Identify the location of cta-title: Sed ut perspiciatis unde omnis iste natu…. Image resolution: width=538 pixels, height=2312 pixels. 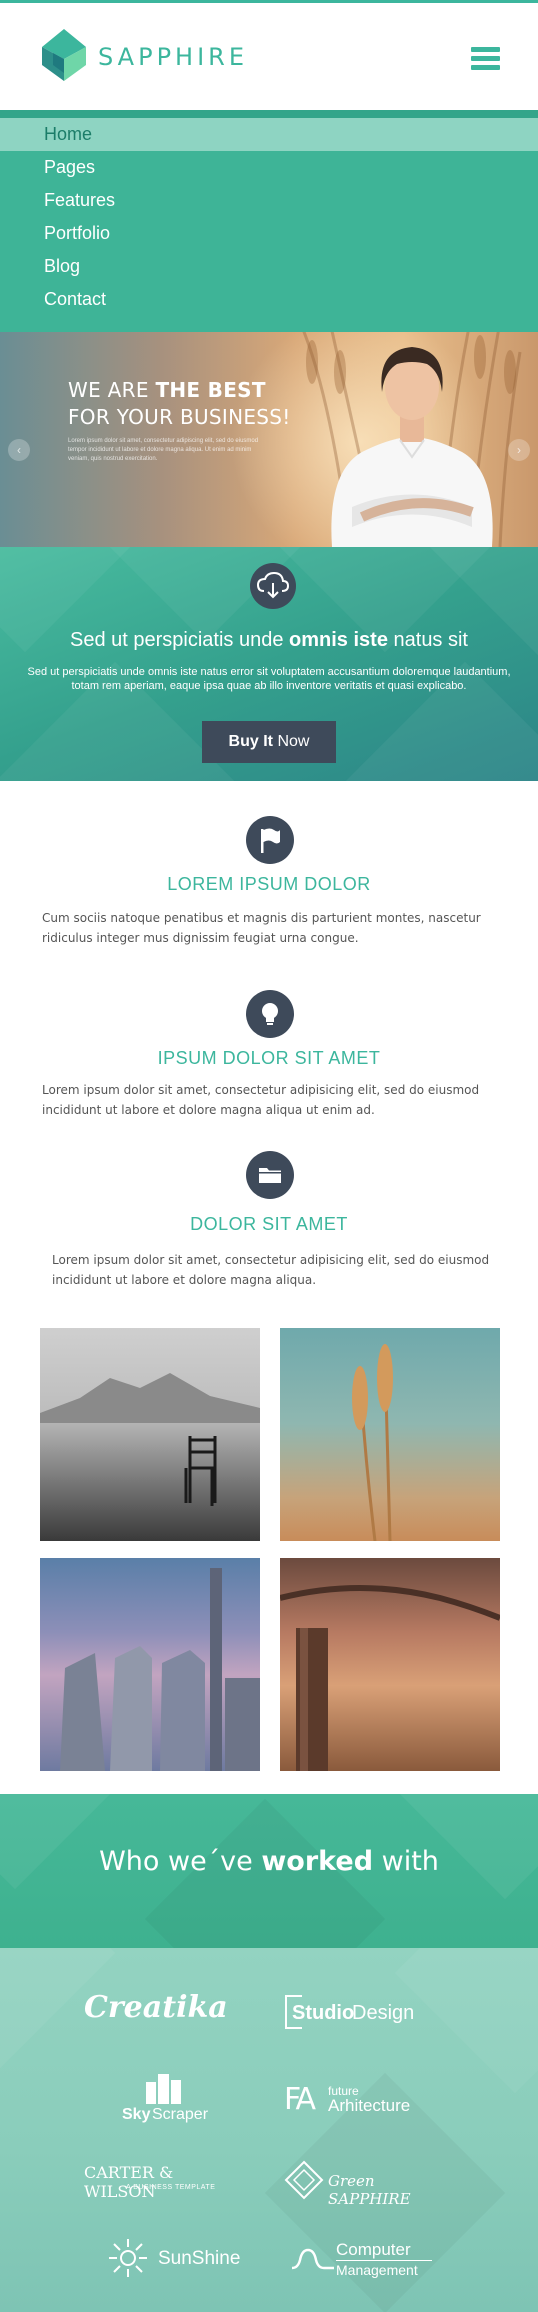
(269, 640).